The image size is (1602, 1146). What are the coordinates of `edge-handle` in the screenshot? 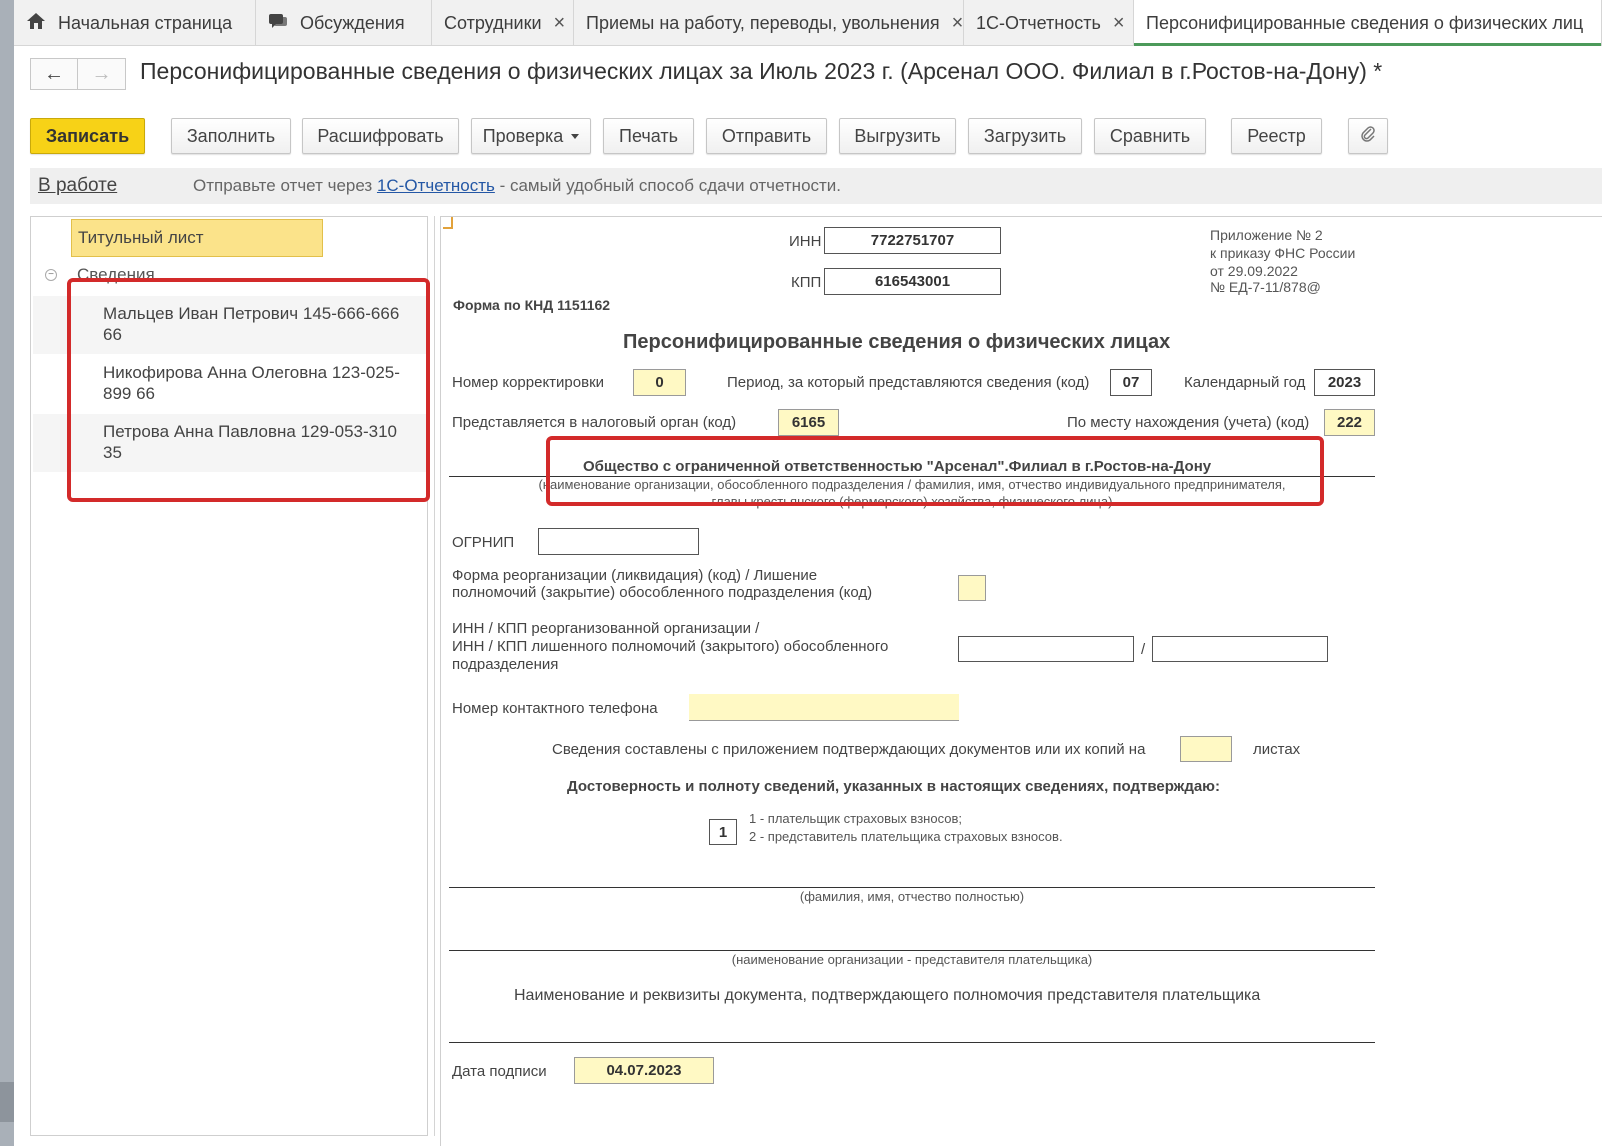 It's located at (7, 1102).